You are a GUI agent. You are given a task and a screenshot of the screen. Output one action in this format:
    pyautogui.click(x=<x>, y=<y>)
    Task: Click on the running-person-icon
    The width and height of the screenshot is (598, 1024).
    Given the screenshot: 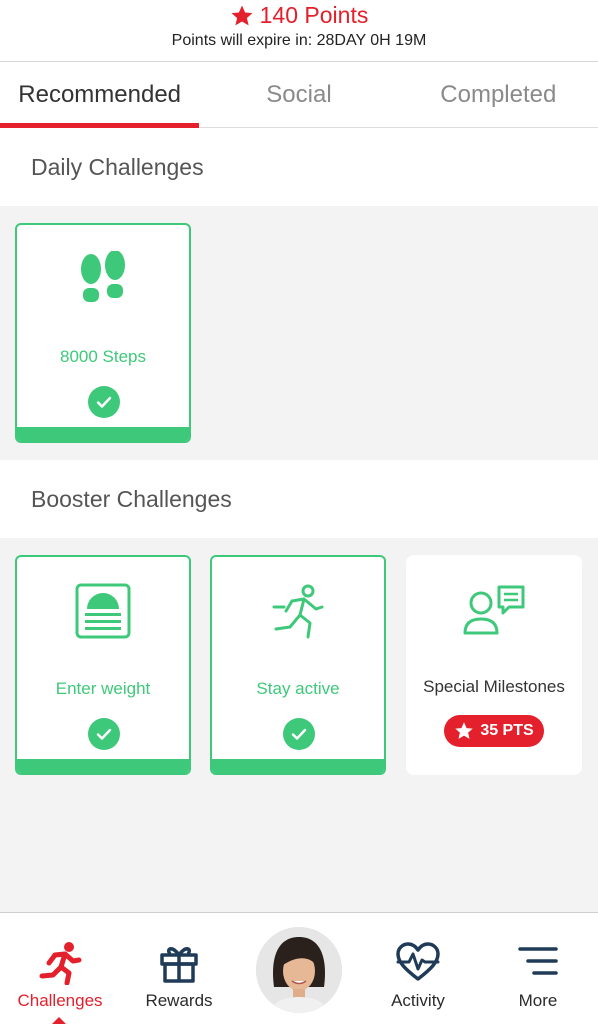 What is the action you would take?
    pyautogui.click(x=298, y=615)
    